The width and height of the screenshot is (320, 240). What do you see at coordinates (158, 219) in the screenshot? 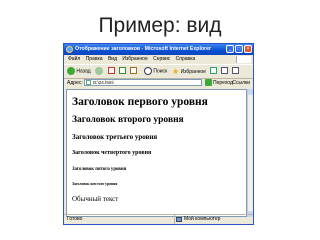
I see `status-bar: Готово Мой компьютер` at bounding box center [158, 219].